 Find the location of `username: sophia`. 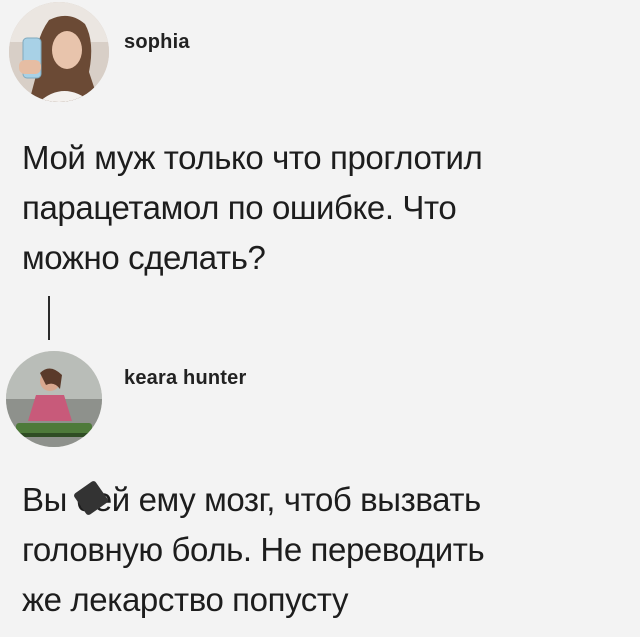

username: sophia is located at coordinates (157, 42).